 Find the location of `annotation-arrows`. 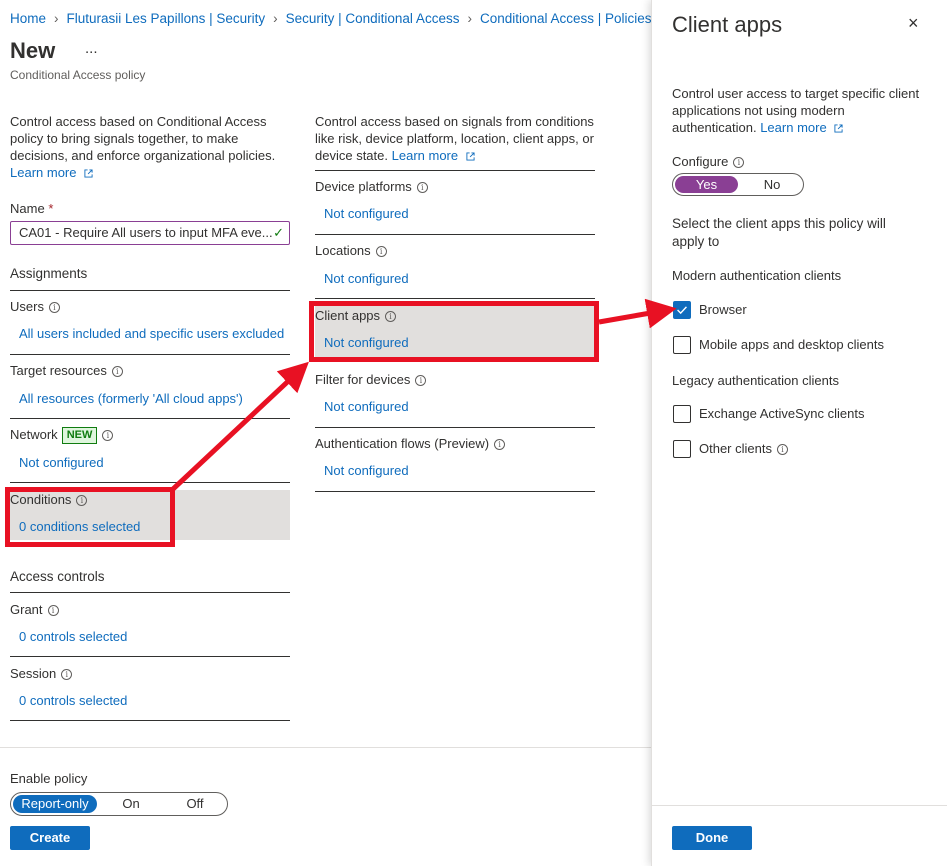

annotation-arrows is located at coordinates (423, 395).